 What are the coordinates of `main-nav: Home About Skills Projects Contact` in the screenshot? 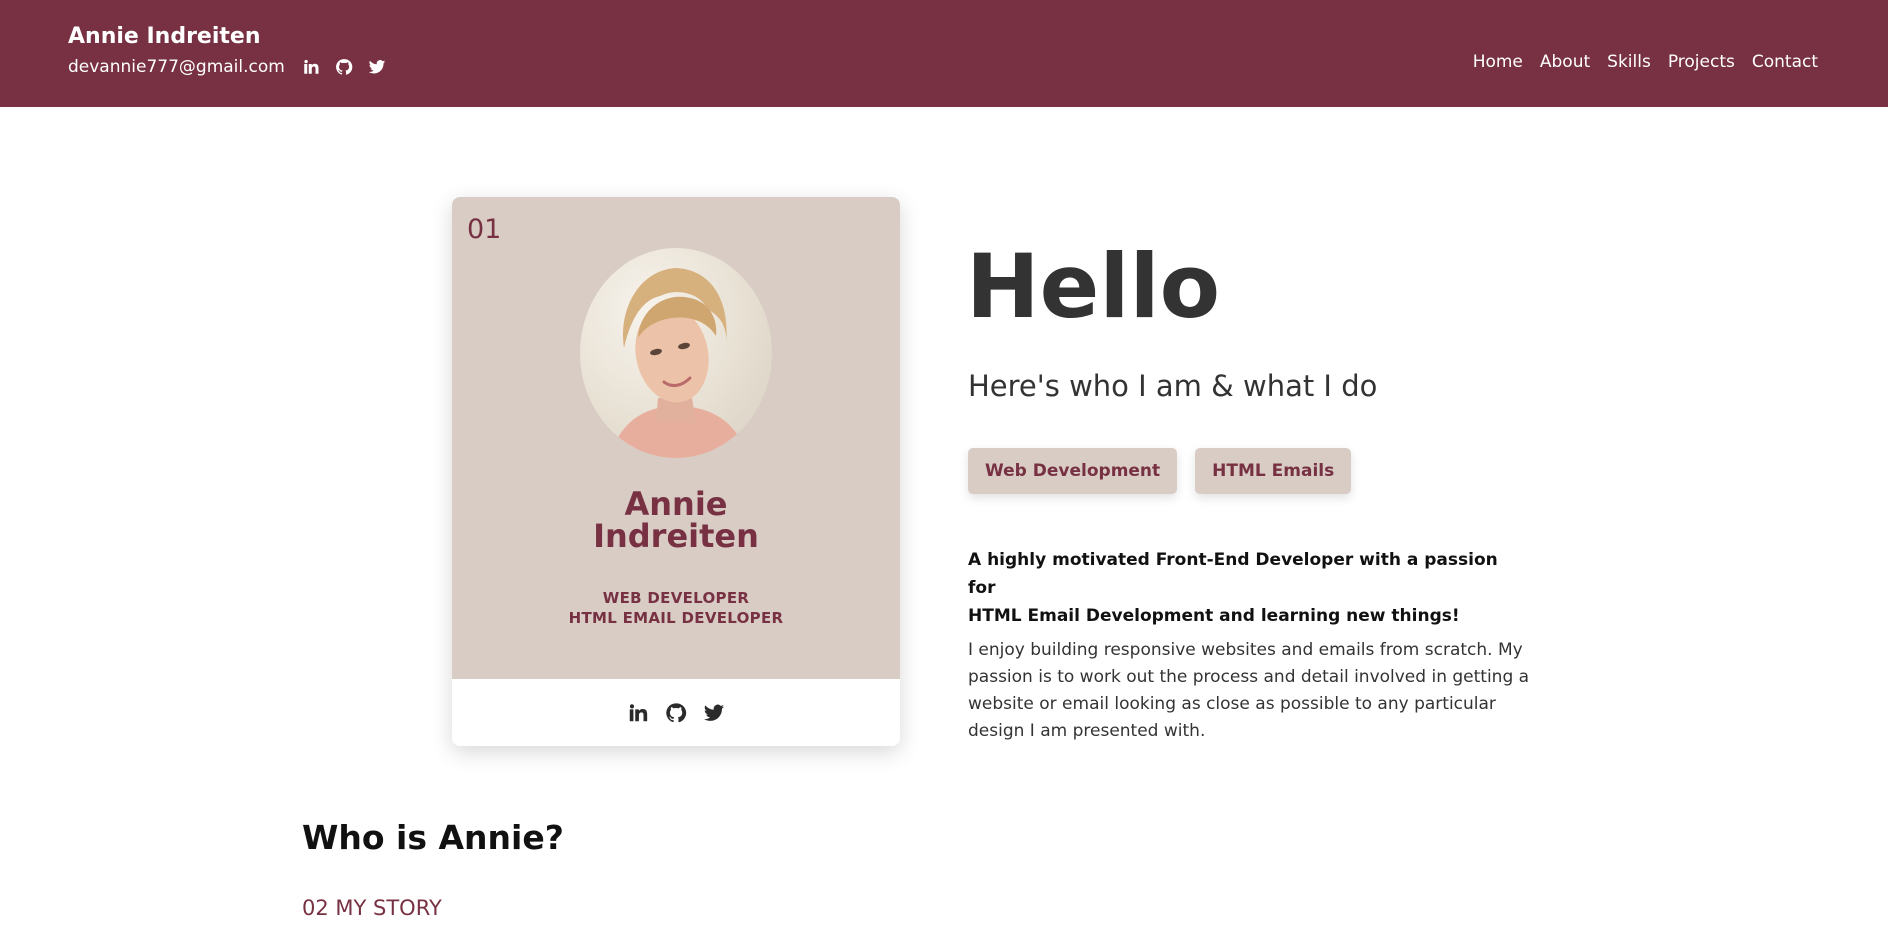 It's located at (1645, 62).